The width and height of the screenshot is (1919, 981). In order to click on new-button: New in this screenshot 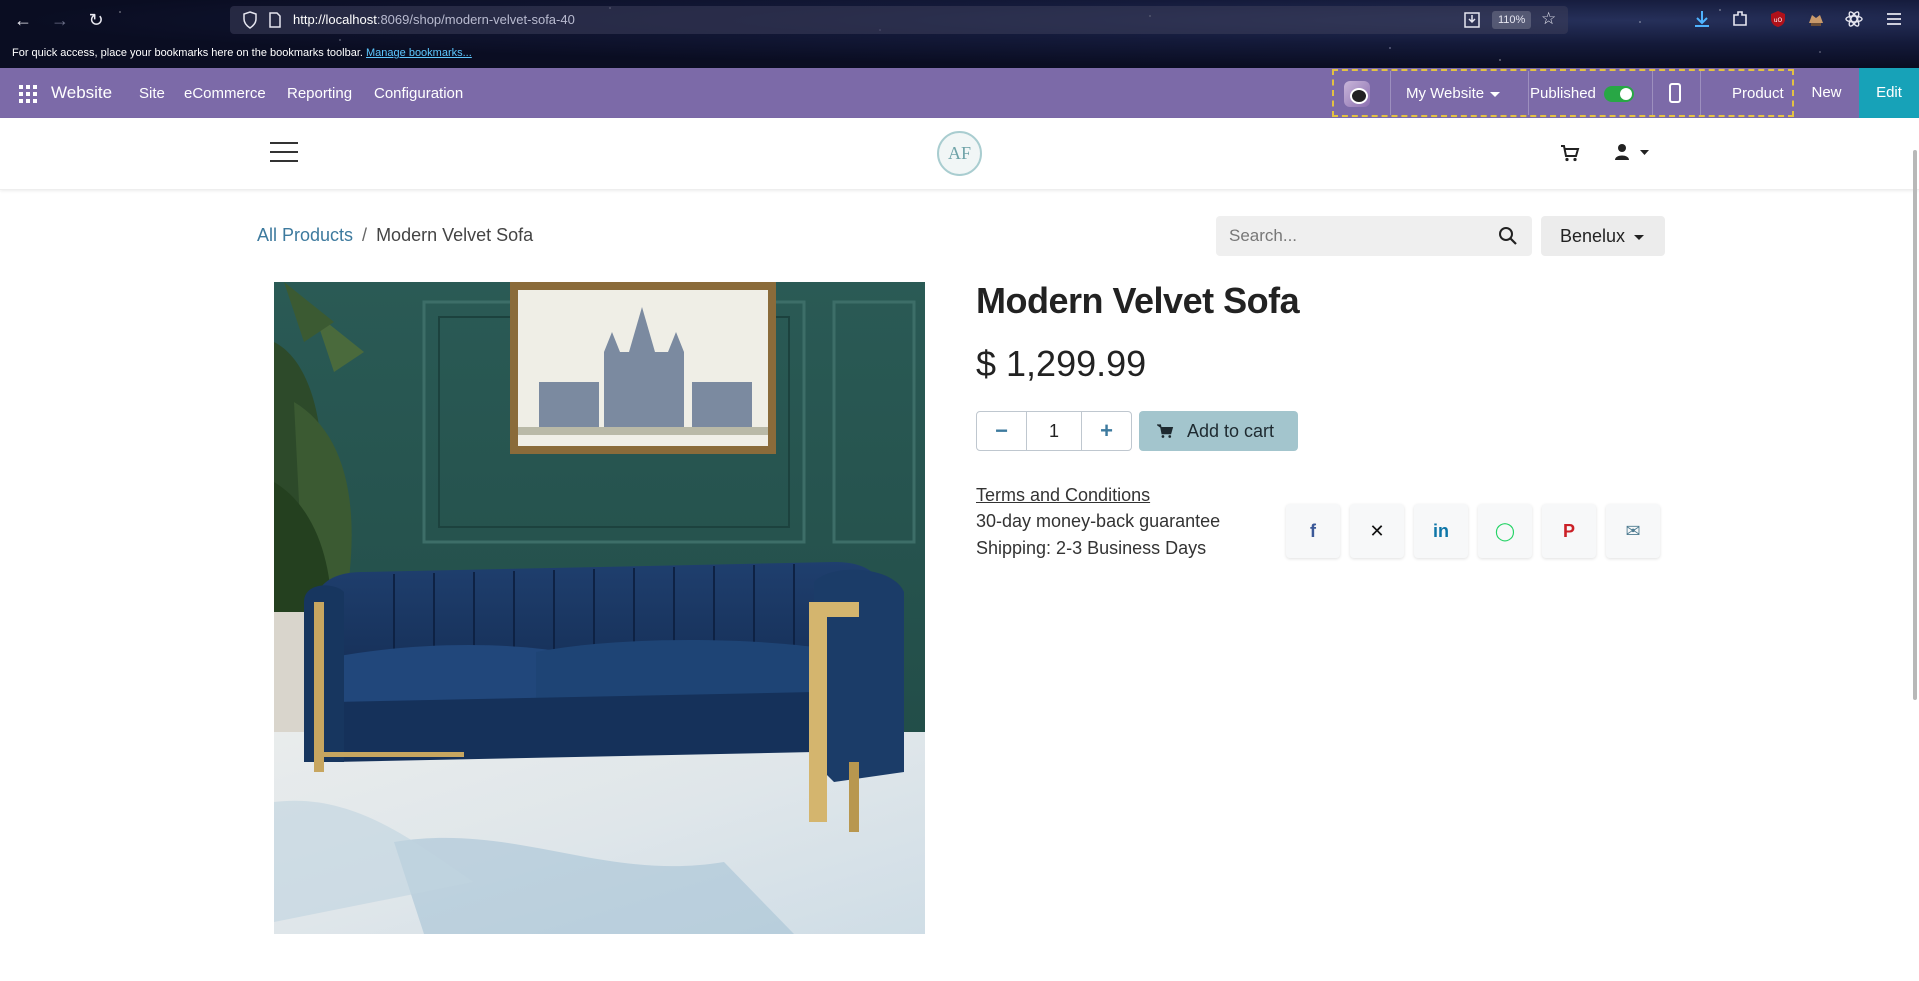, I will do `click(1826, 93)`.